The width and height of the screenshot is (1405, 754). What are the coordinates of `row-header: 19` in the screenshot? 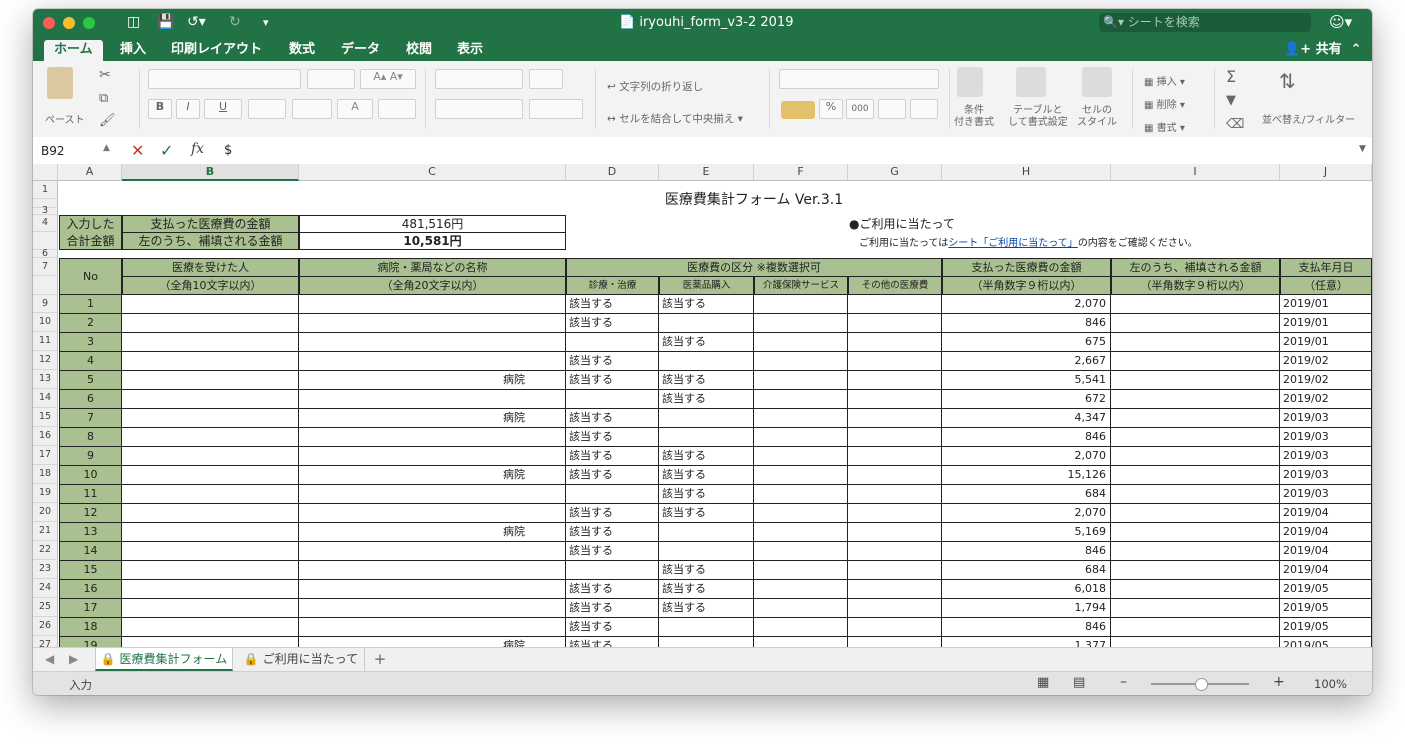 It's located at (45, 493).